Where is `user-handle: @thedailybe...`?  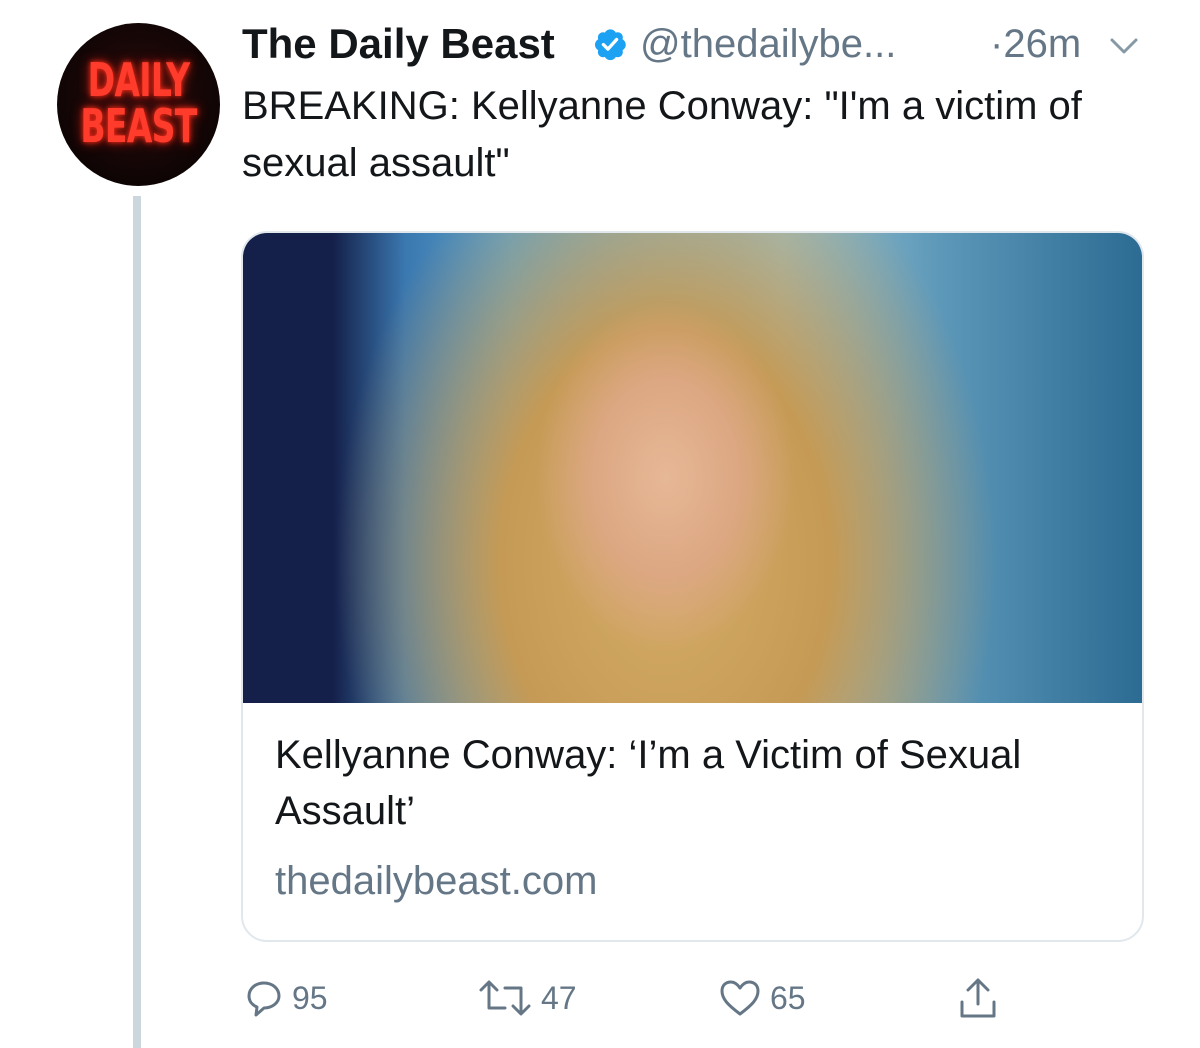 user-handle: @thedailybe... is located at coordinates (768, 44).